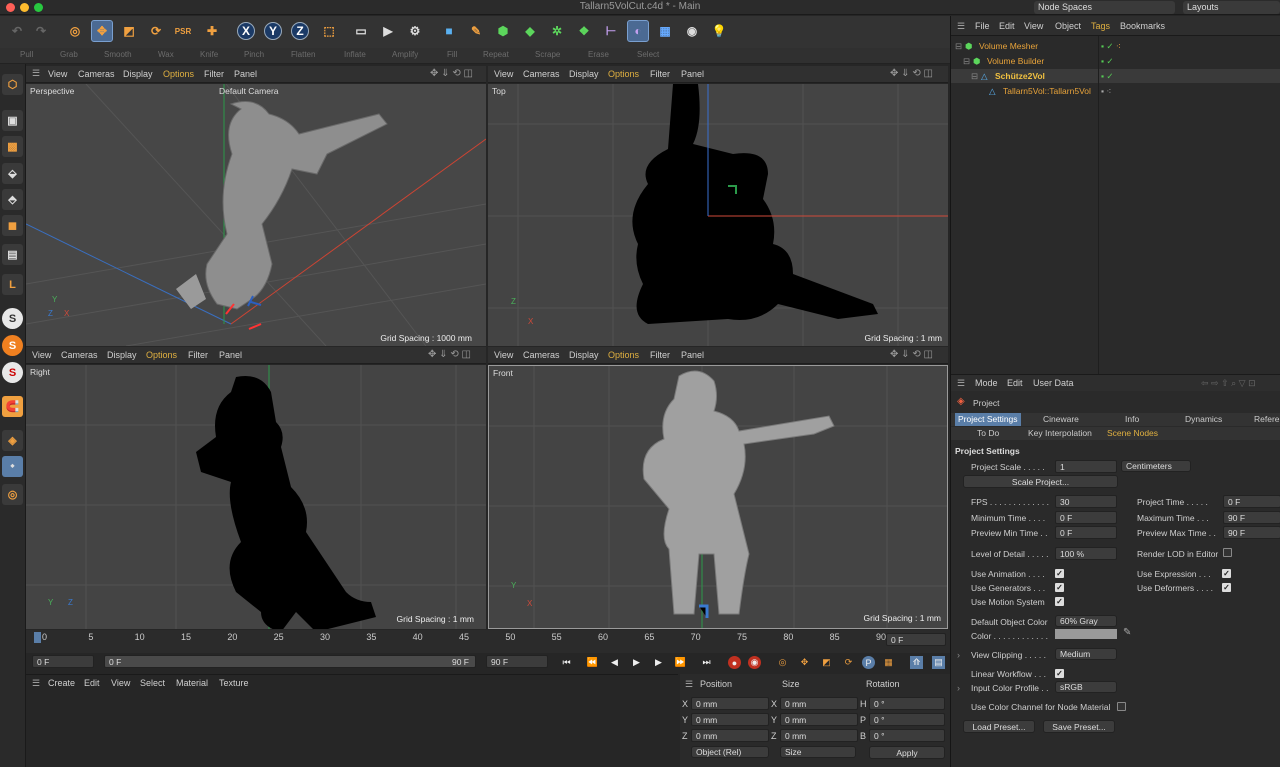 The width and height of the screenshot is (1280, 767). I want to click on tab-info: Info, so click(1132, 419).